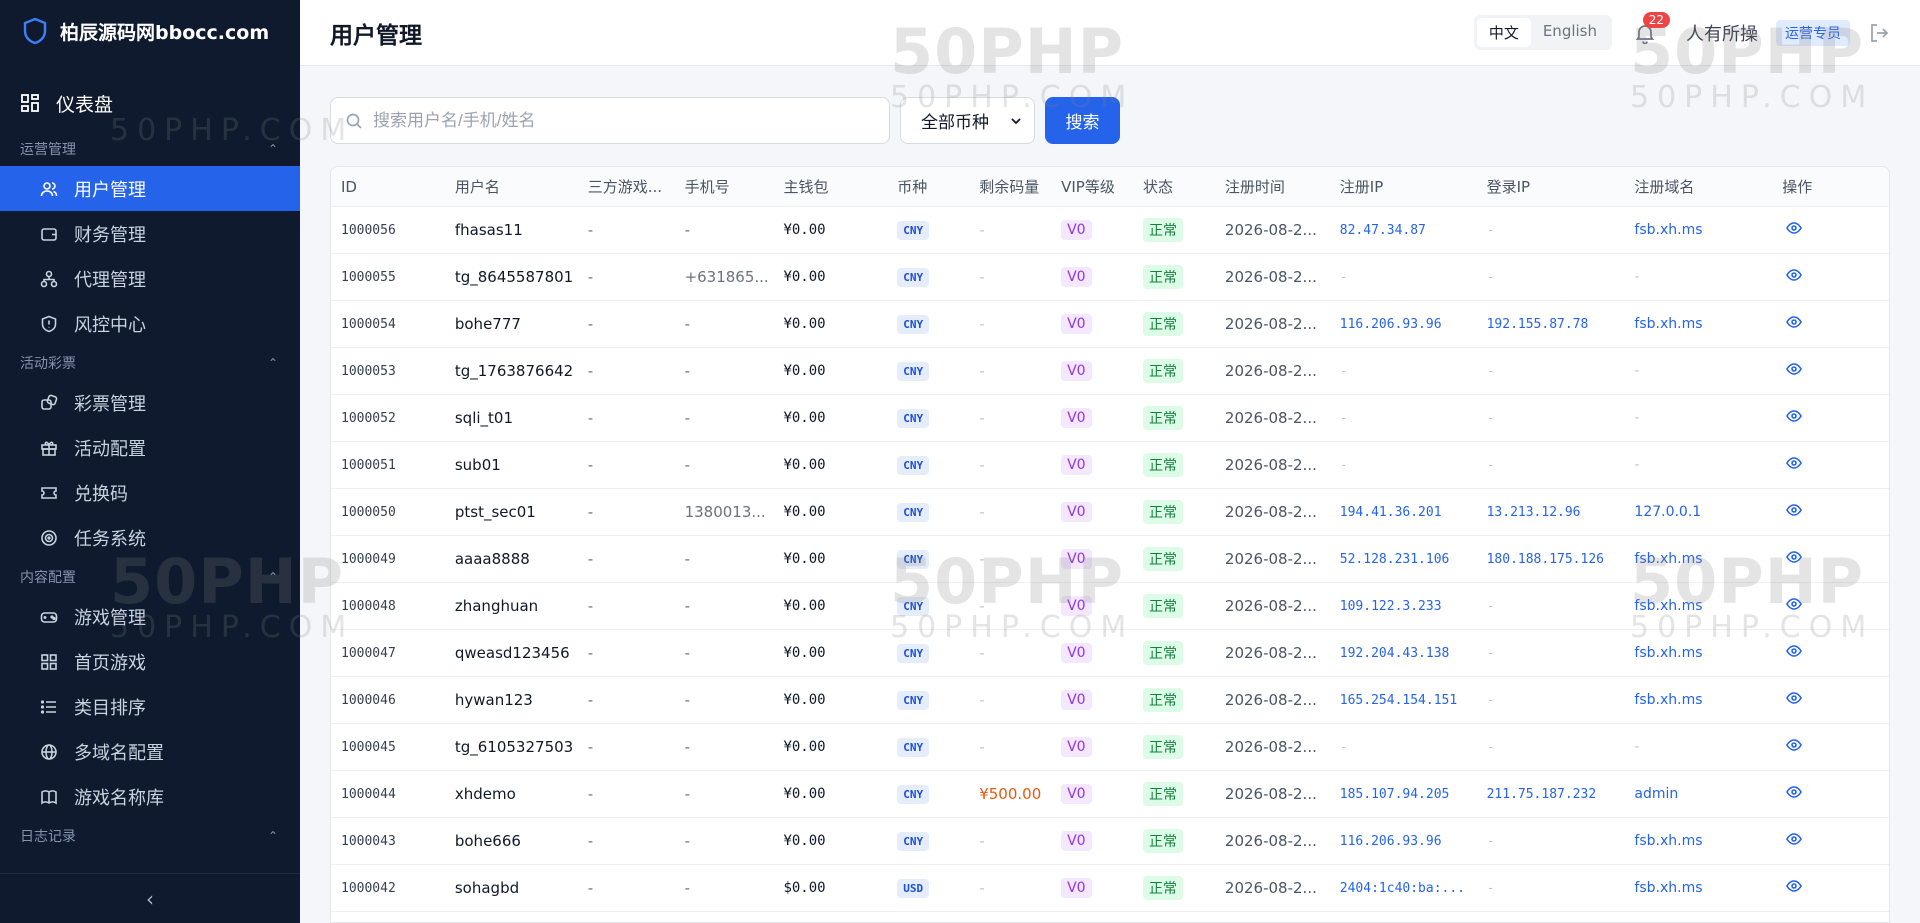 The height and width of the screenshot is (923, 1920). Describe the element at coordinates (1076, 888) in the screenshot. I see `vip-badge: V0` at that location.